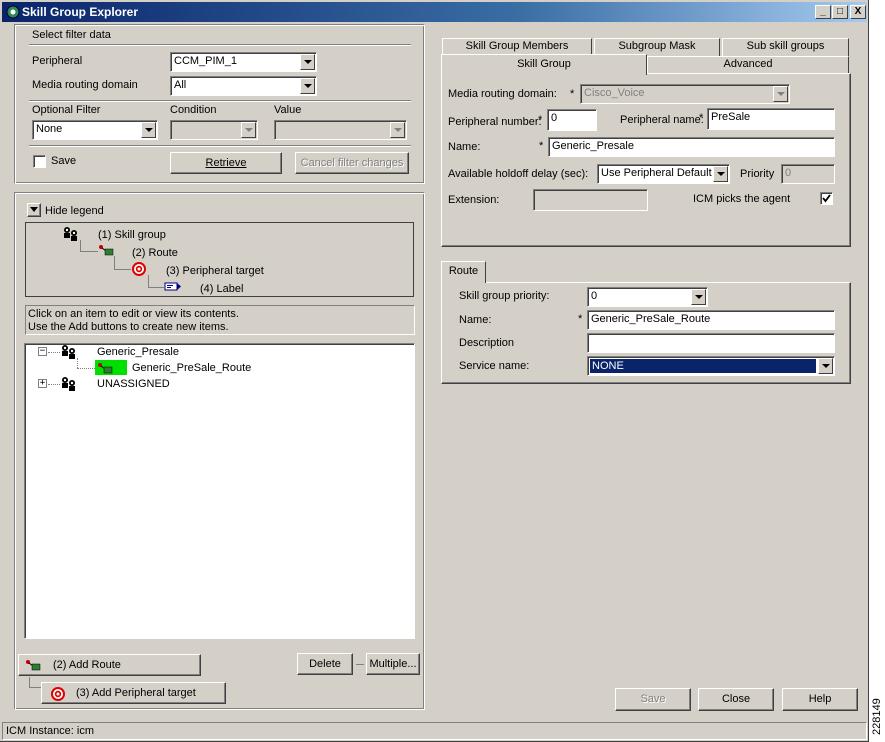  What do you see at coordinates (826, 198) in the screenshot?
I see `icm-picks-agent-checkbox` at bounding box center [826, 198].